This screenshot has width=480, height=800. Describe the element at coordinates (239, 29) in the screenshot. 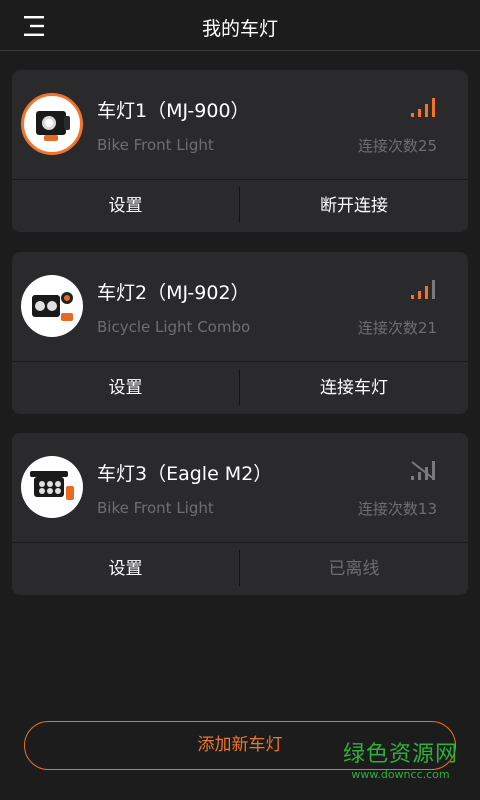

I see `page-title: 我的车灯` at that location.